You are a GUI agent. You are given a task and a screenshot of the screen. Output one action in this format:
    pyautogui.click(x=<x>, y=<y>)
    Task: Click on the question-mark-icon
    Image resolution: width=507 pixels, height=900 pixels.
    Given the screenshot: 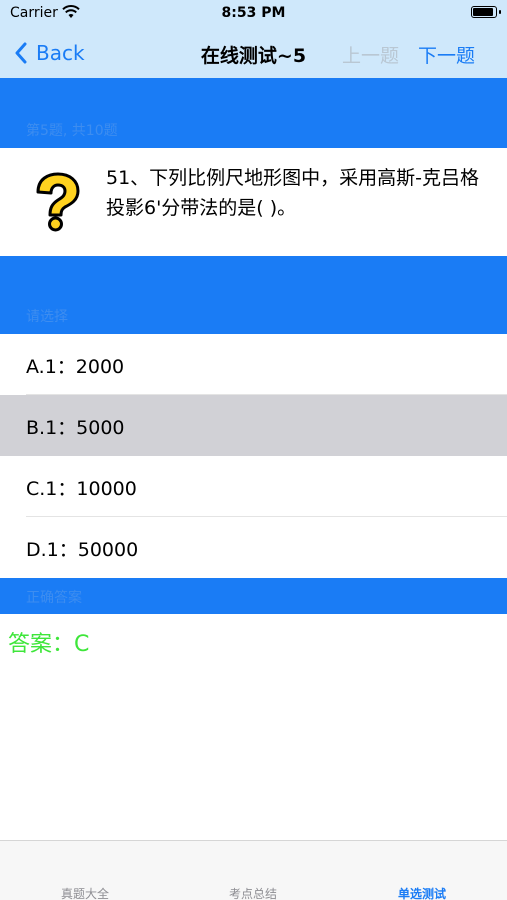 What is the action you would take?
    pyautogui.click(x=58, y=202)
    